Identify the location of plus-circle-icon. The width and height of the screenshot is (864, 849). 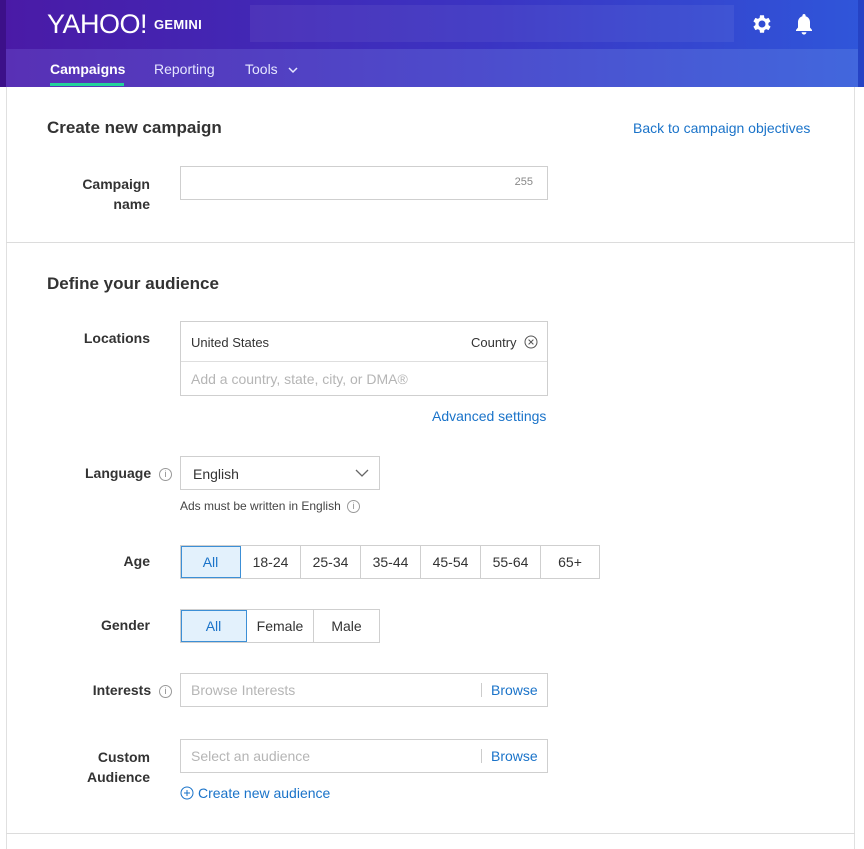
(187, 793).